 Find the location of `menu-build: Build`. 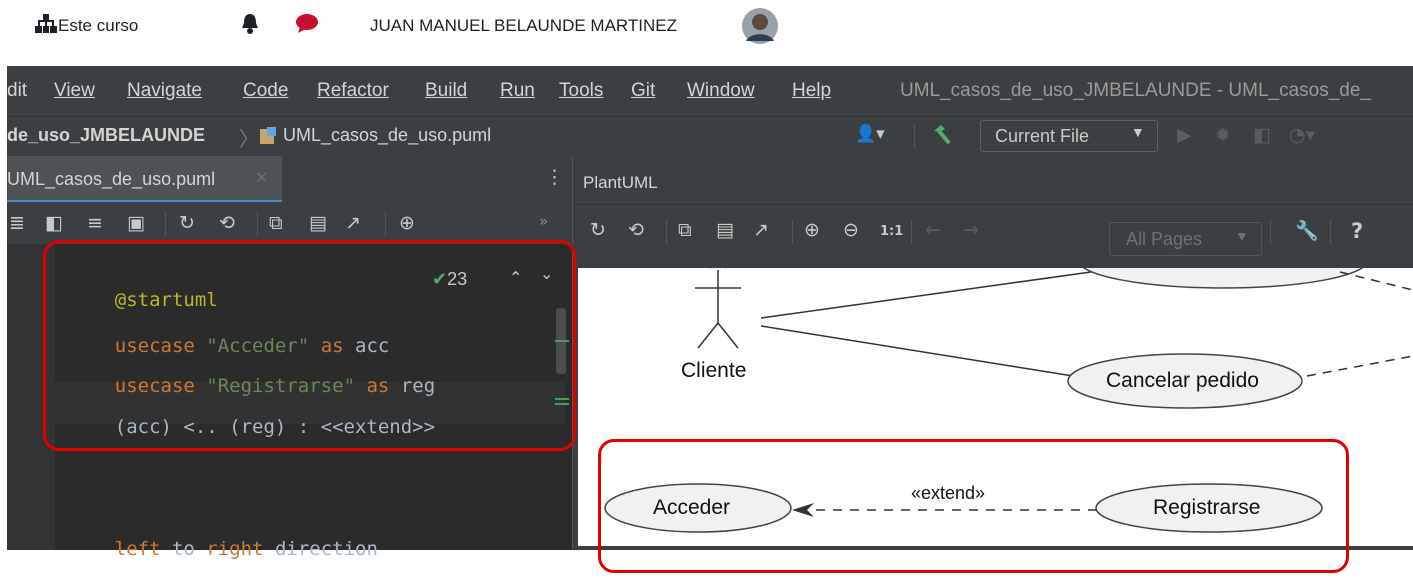

menu-build: Build is located at coordinates (446, 91).